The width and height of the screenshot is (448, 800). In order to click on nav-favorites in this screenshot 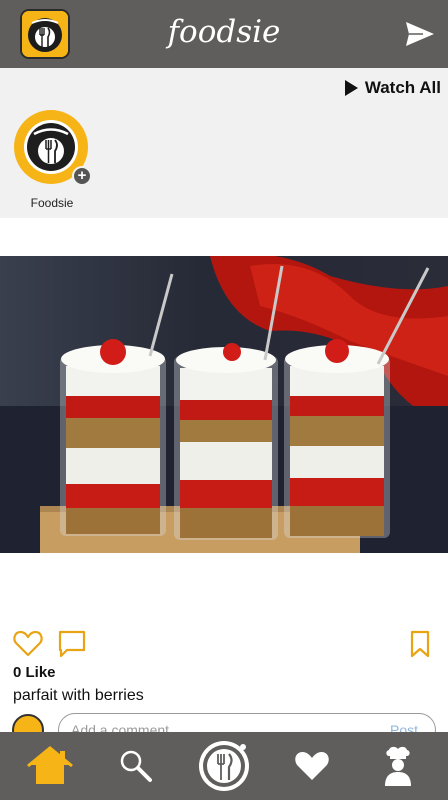, I will do `click(312, 766)`.